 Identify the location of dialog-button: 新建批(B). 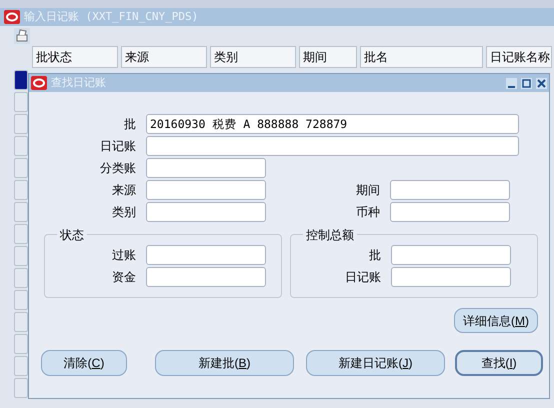
(224, 363).